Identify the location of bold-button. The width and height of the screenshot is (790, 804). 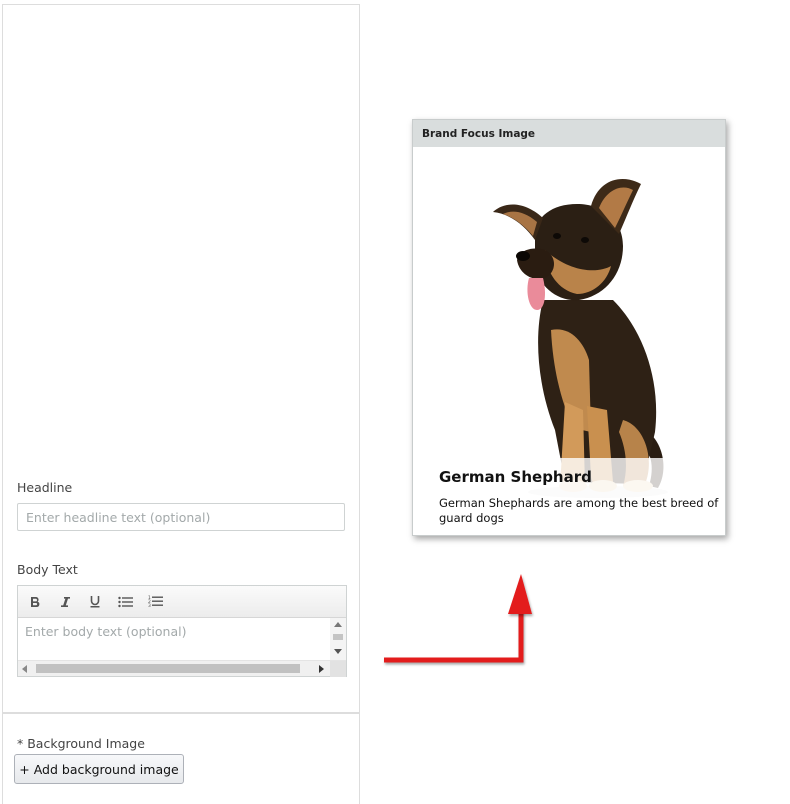
(35, 602).